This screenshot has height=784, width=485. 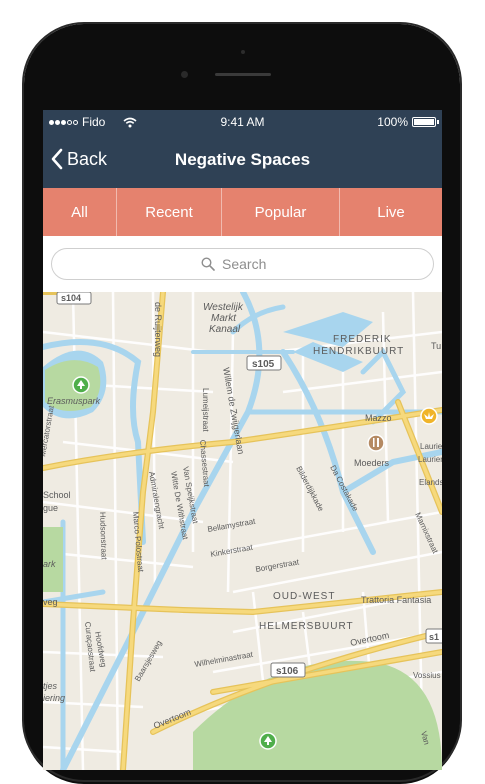 What do you see at coordinates (430, 482) in the screenshot?
I see `map-label-elandst: Elandst` at bounding box center [430, 482].